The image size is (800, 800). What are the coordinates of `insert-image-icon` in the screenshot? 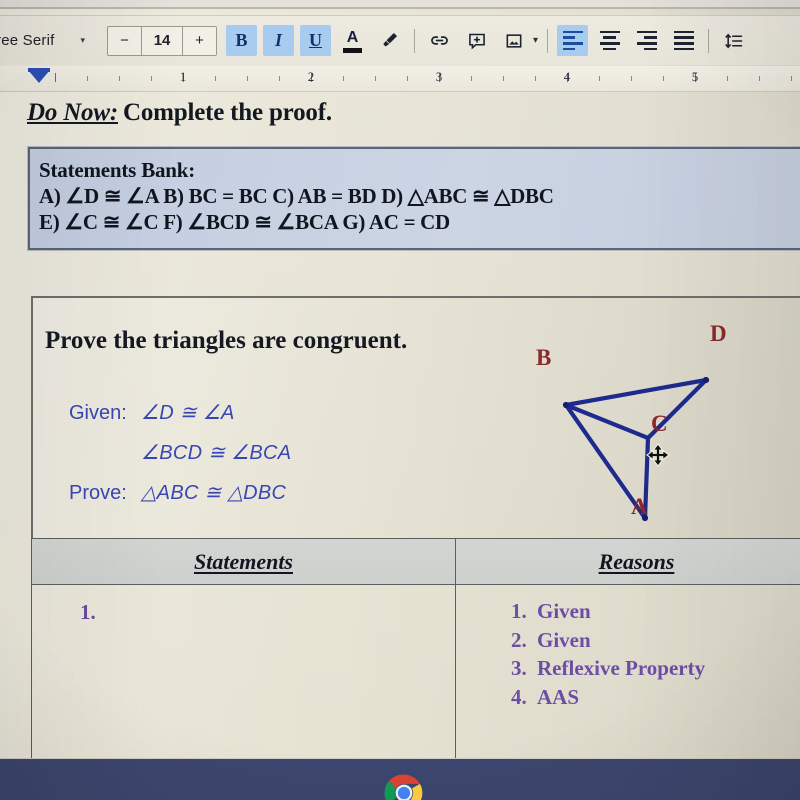 It's located at (513, 40).